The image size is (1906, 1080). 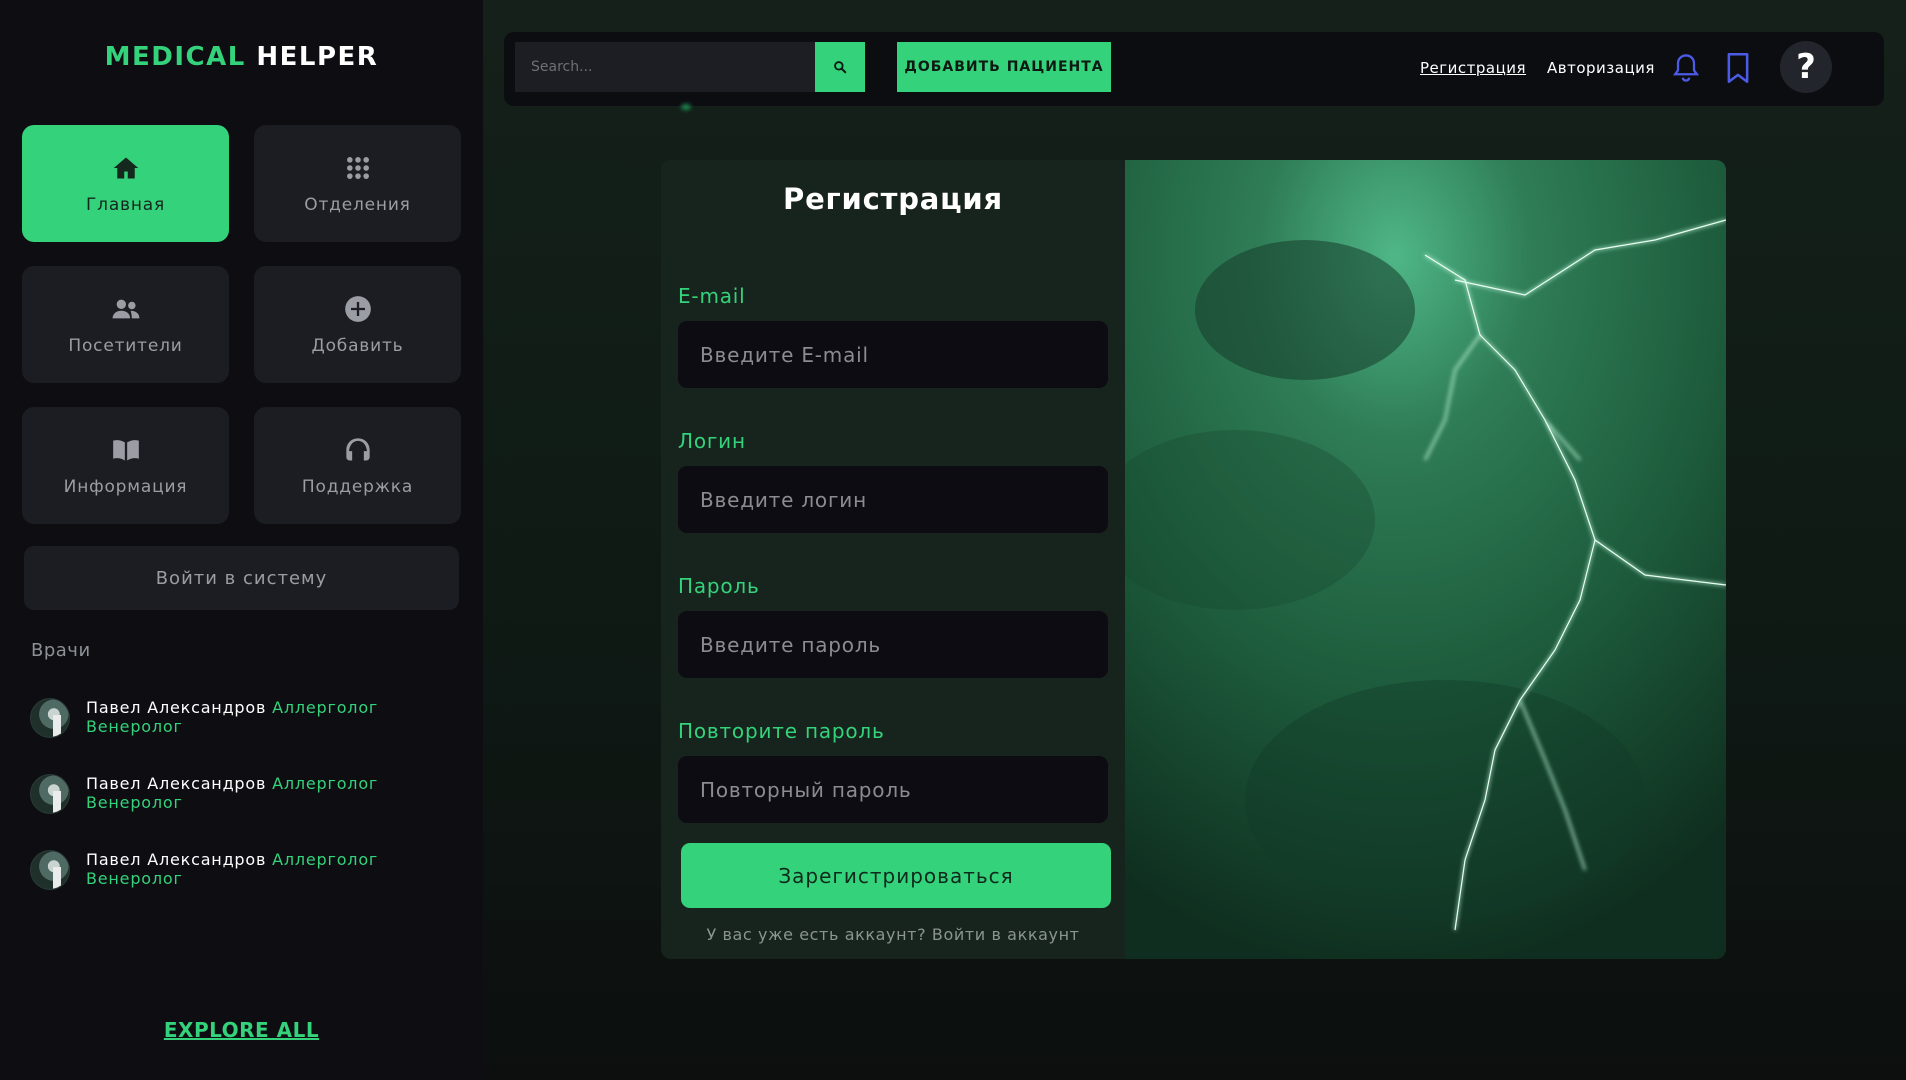 I want to click on question-icon: ?, so click(x=1806, y=67).